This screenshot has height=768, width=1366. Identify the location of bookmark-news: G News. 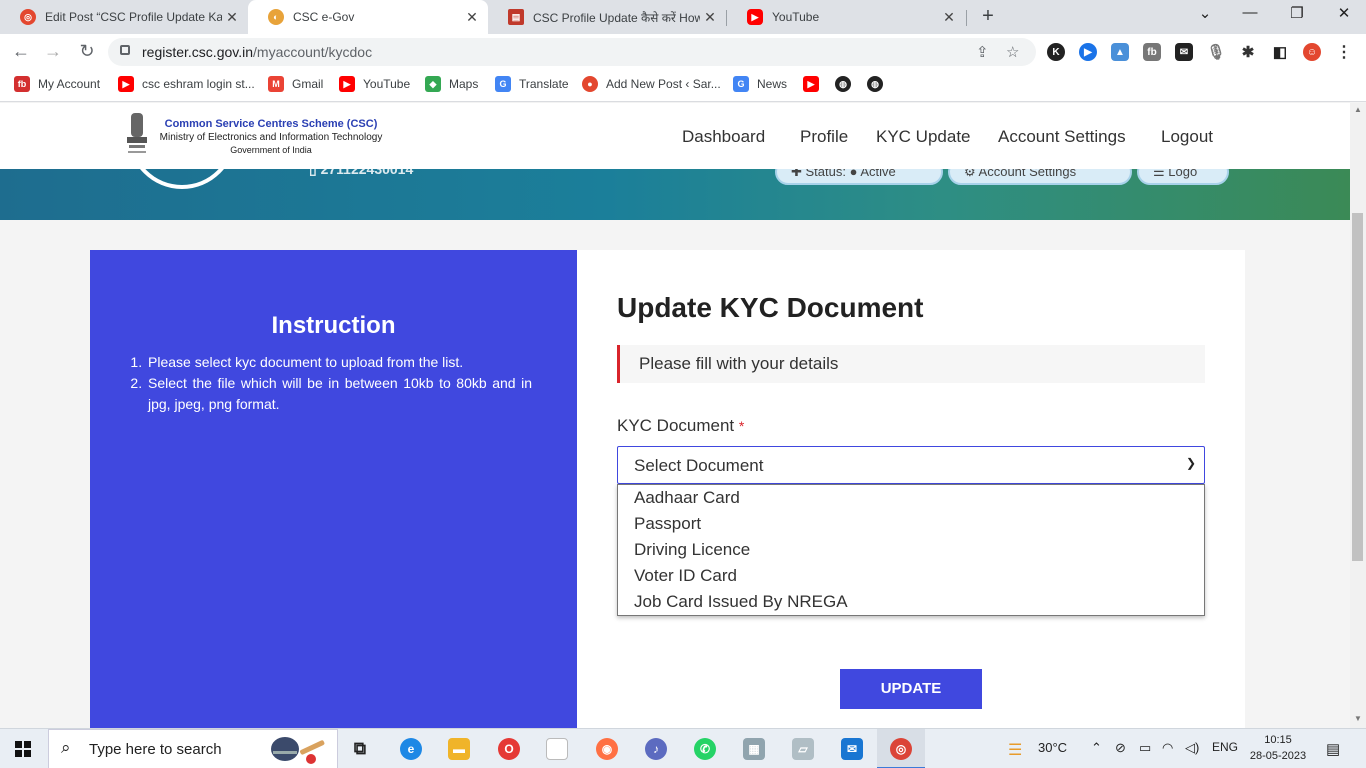
(760, 84).